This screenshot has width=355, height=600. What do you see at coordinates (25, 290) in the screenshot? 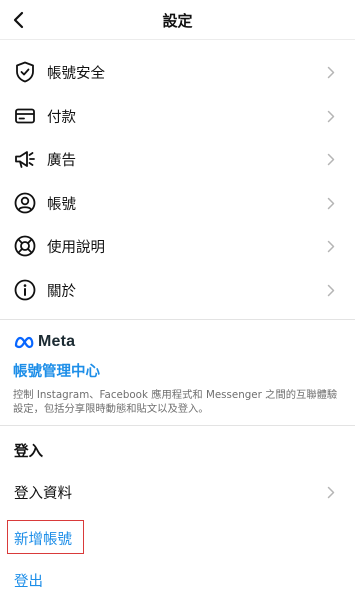
I see `info-icon` at bounding box center [25, 290].